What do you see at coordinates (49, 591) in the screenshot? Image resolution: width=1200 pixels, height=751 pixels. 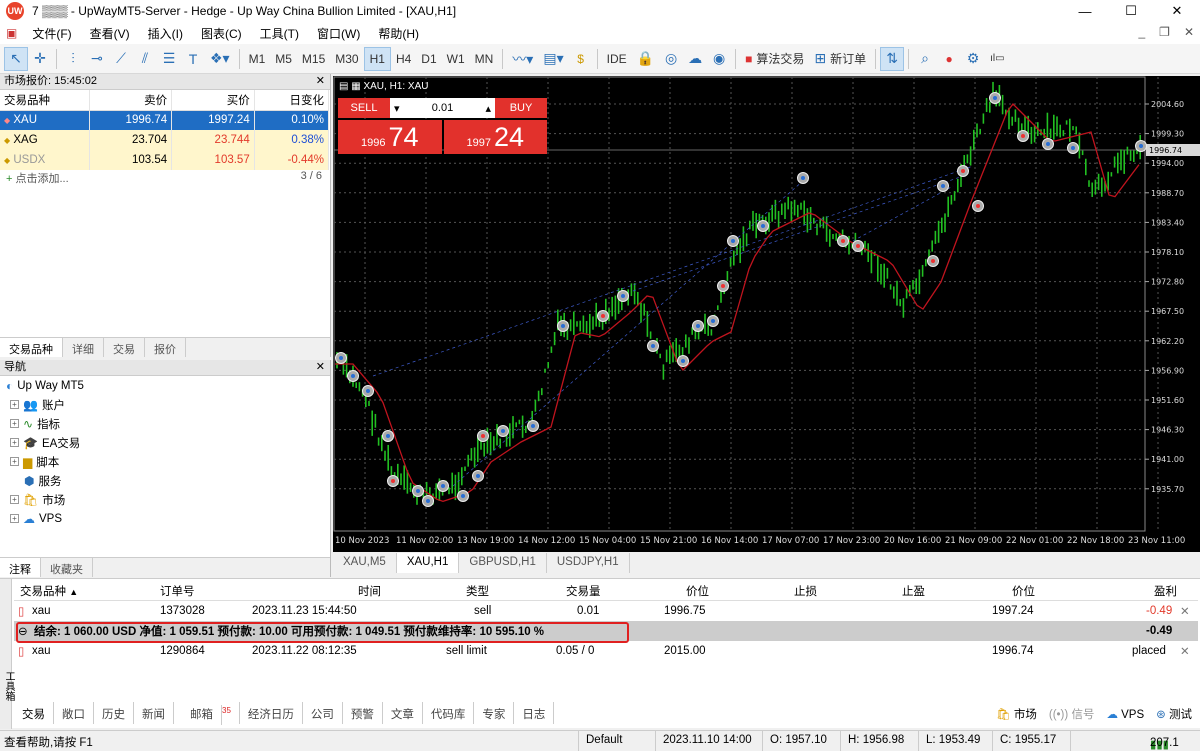 I see `col-symbol: 交易品种 ▲` at bounding box center [49, 591].